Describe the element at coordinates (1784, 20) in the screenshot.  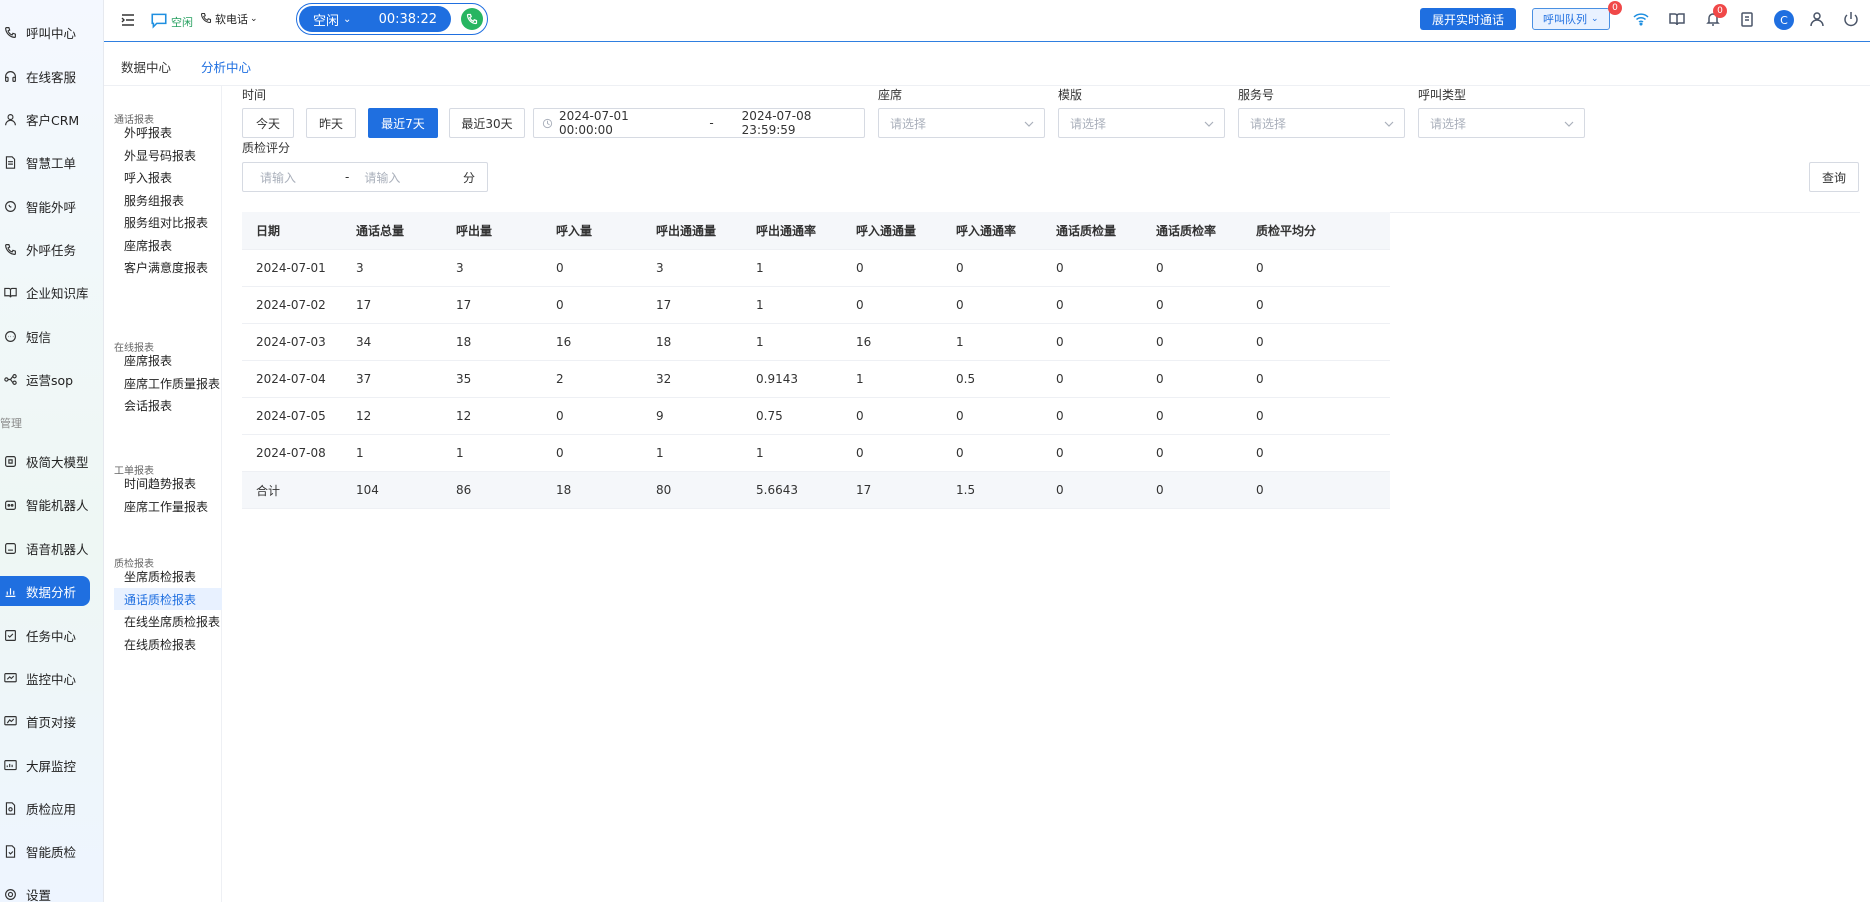
I see `avatar: C` at that location.